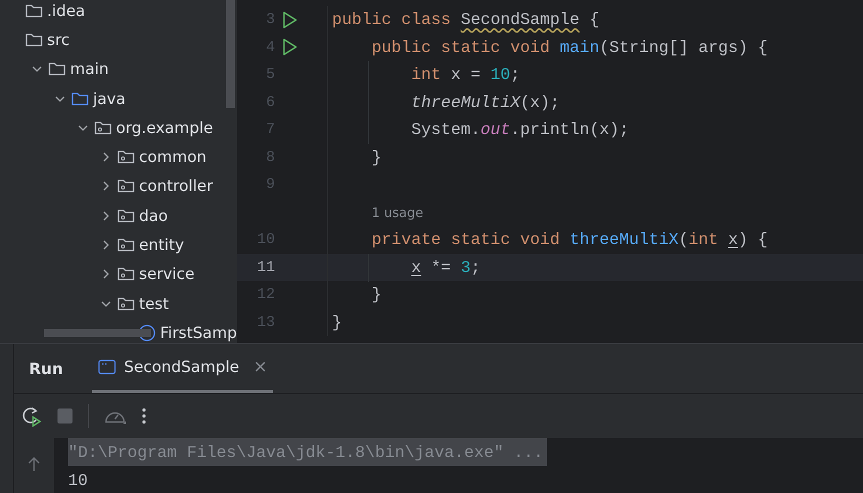 This screenshot has width=863, height=493. I want to click on window-icon, so click(107, 367).